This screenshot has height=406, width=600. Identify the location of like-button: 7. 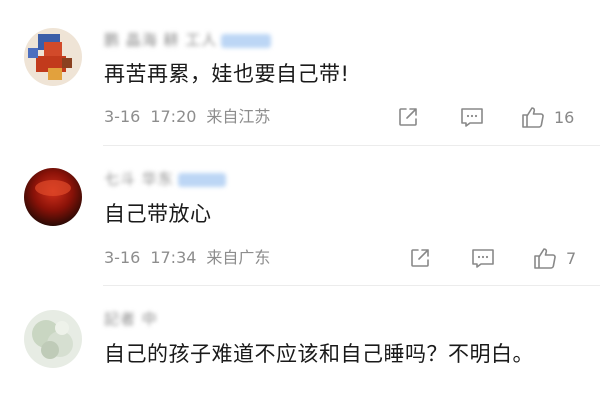
(554, 258).